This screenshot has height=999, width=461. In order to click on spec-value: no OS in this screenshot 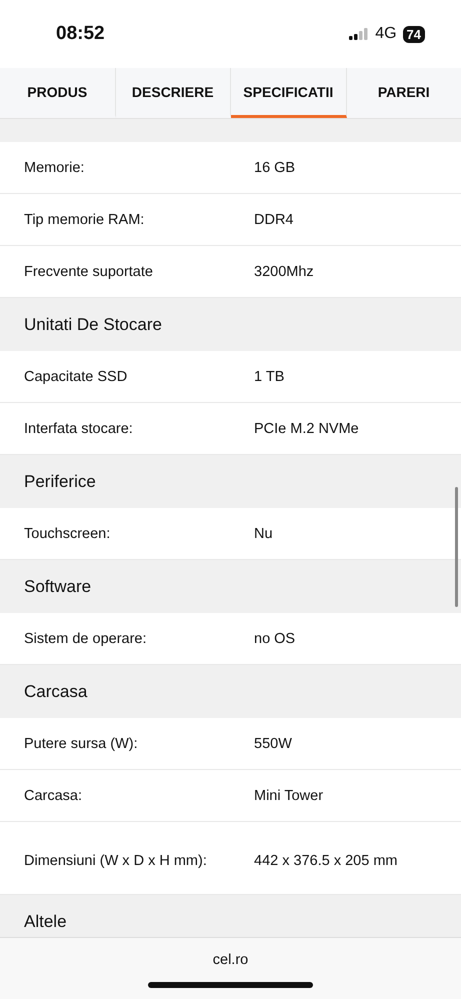, I will do `click(275, 638)`.